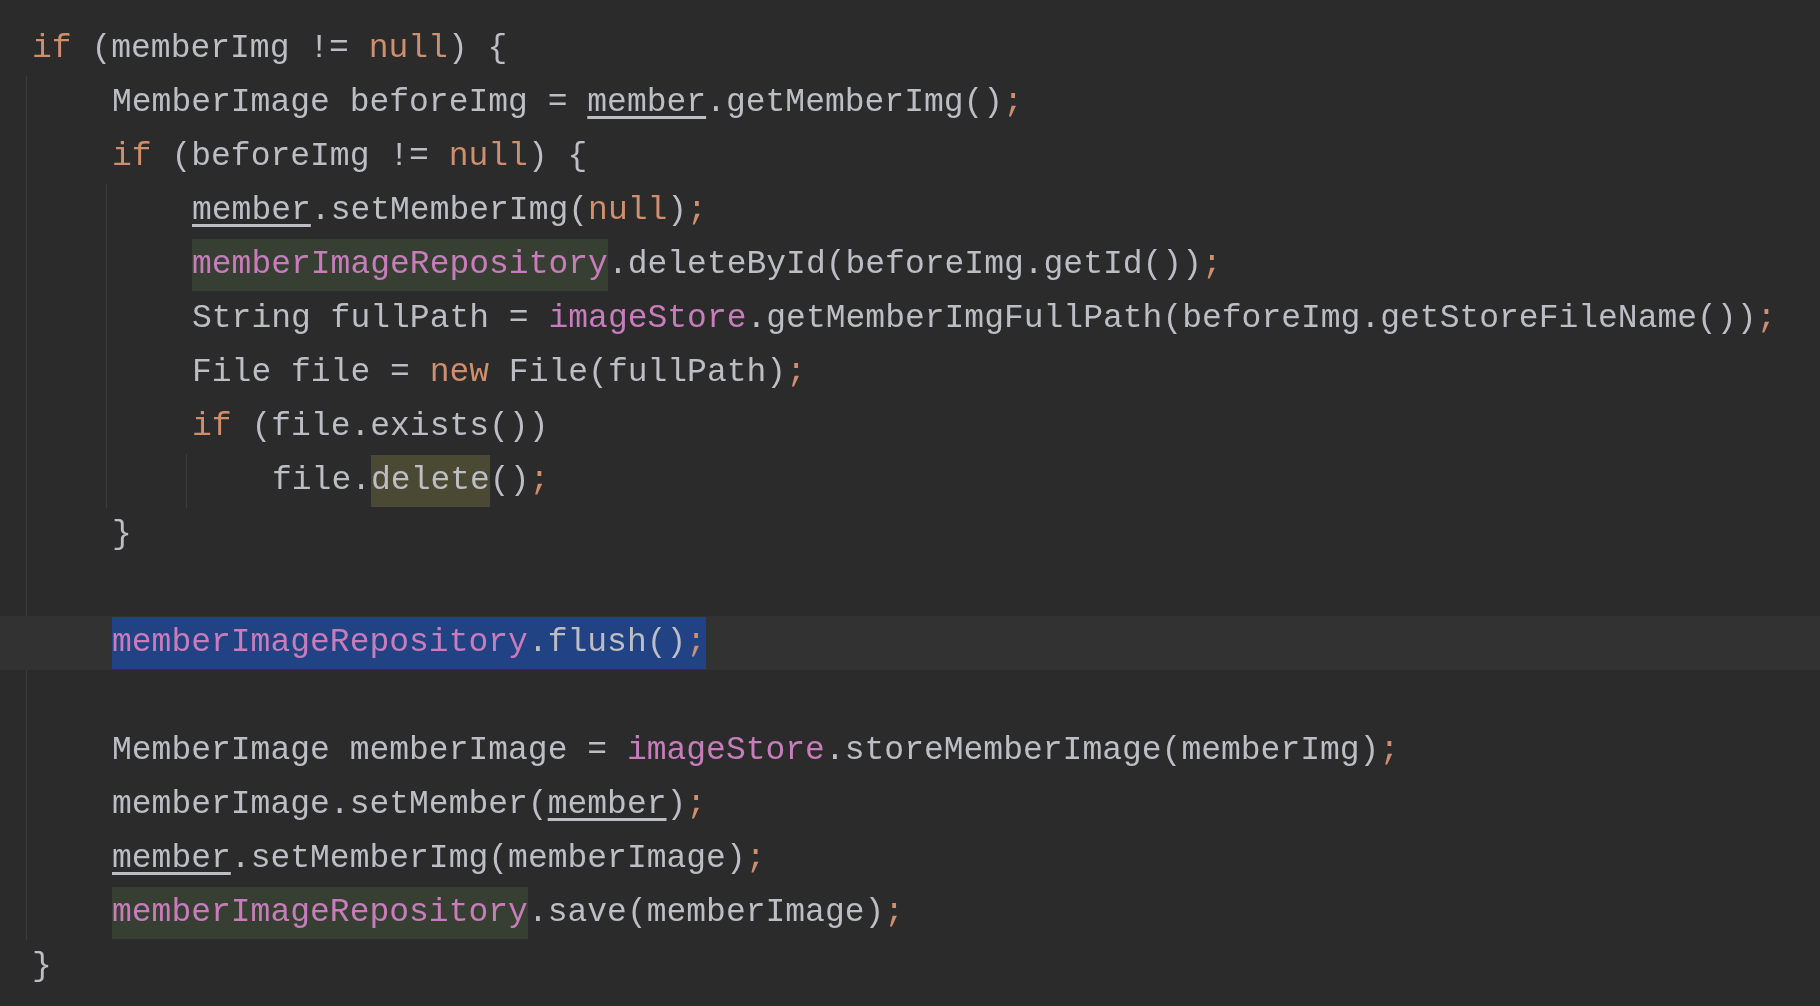 The image size is (1820, 1006). Describe the element at coordinates (370, 427) in the screenshot. I see `code-line: if (file.exists())` at that location.